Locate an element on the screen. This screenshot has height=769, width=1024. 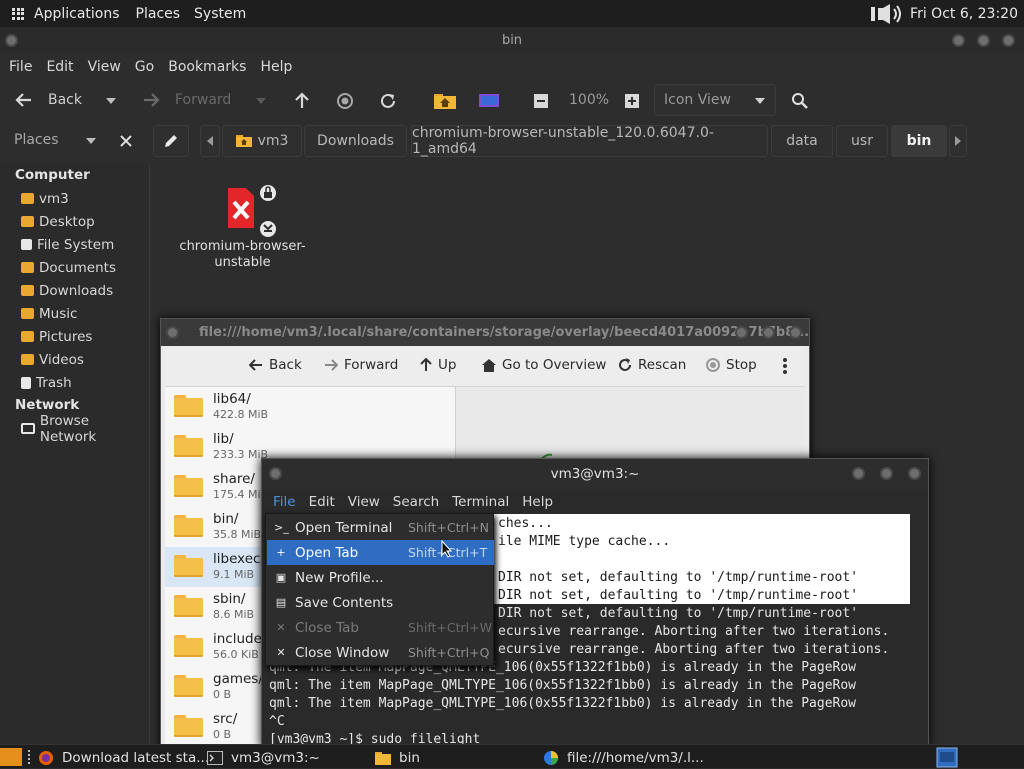
zoom-out-icon is located at coordinates (541, 101).